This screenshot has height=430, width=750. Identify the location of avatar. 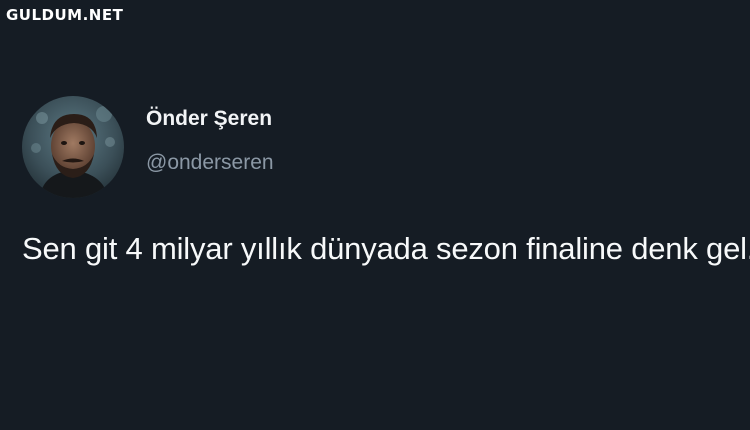
(73, 147).